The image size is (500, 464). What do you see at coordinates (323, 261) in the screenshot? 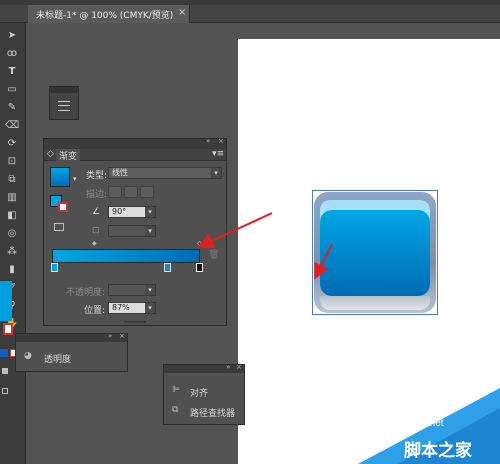
I see `annotation-arrow-object` at bounding box center [323, 261].